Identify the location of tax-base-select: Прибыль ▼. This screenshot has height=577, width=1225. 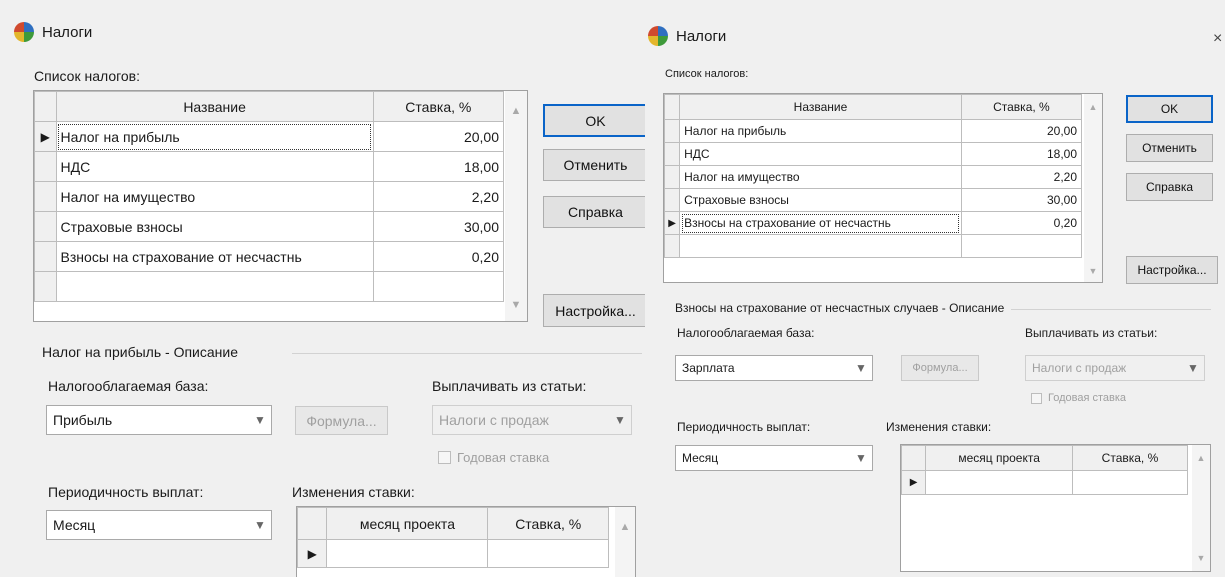
(159, 420).